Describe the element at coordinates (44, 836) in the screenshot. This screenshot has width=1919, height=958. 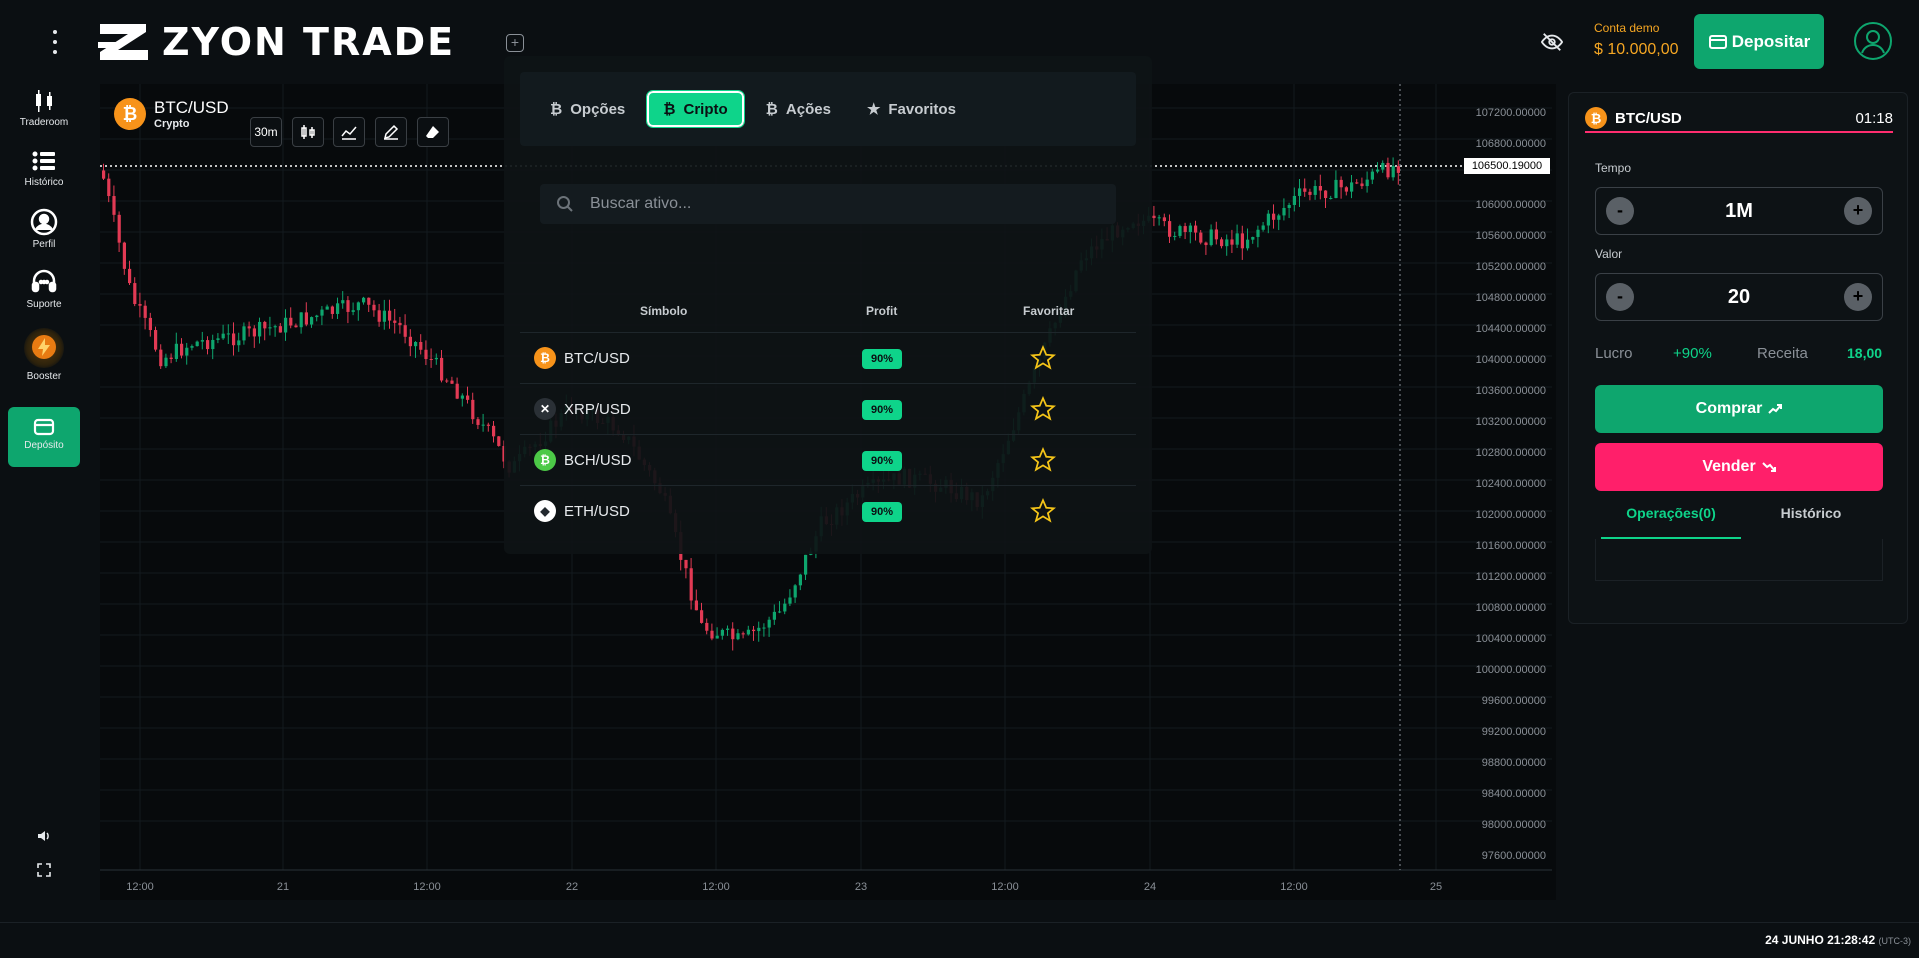
I see `volume-icon` at that location.